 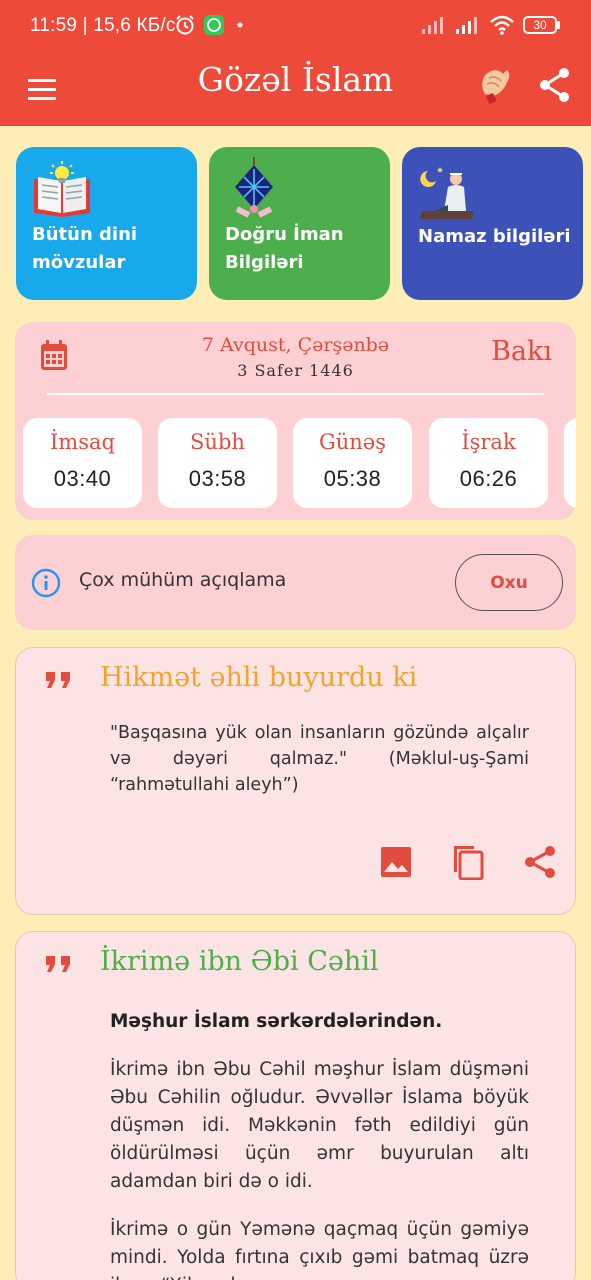 I want to click on status-bar: 11:59 | 15,6 КБ/с 30, so click(x=295, y=26).